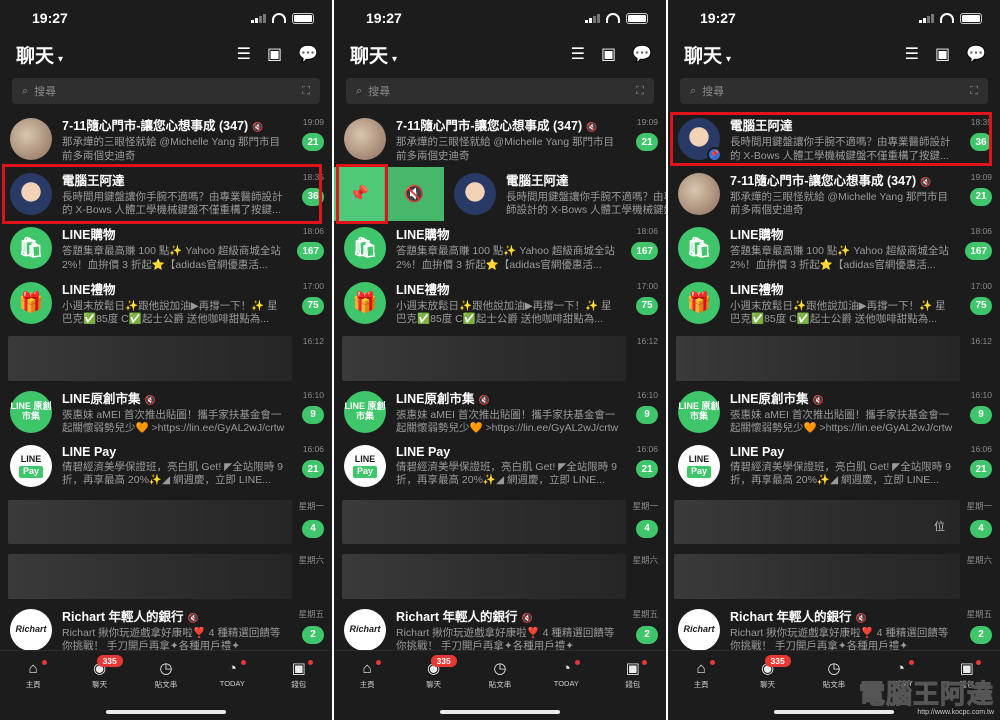 This screenshot has width=1000, height=720. Describe the element at coordinates (109, 661) in the screenshot. I see `notification-badge: 335` at that location.